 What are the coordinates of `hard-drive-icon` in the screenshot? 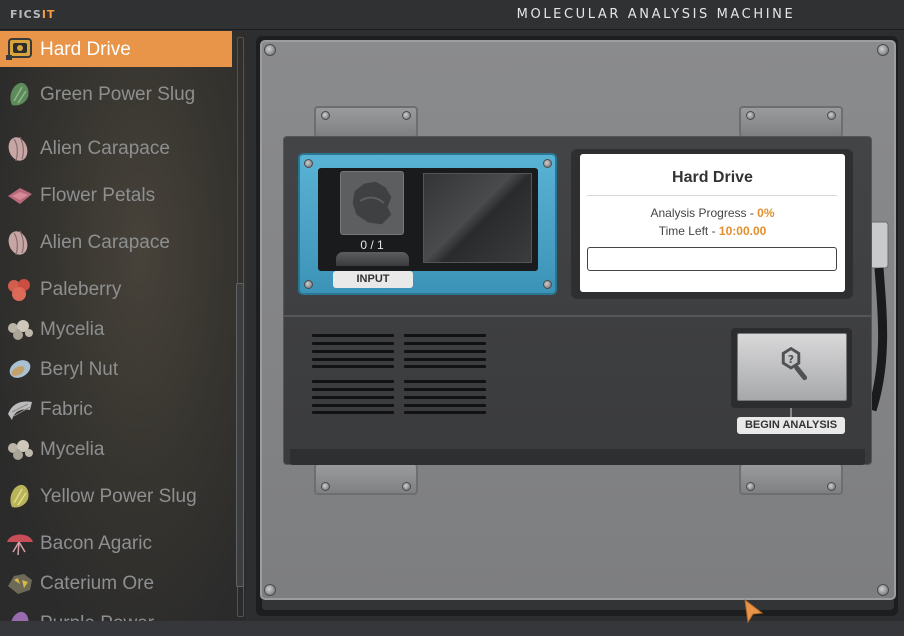 It's located at (19, 49).